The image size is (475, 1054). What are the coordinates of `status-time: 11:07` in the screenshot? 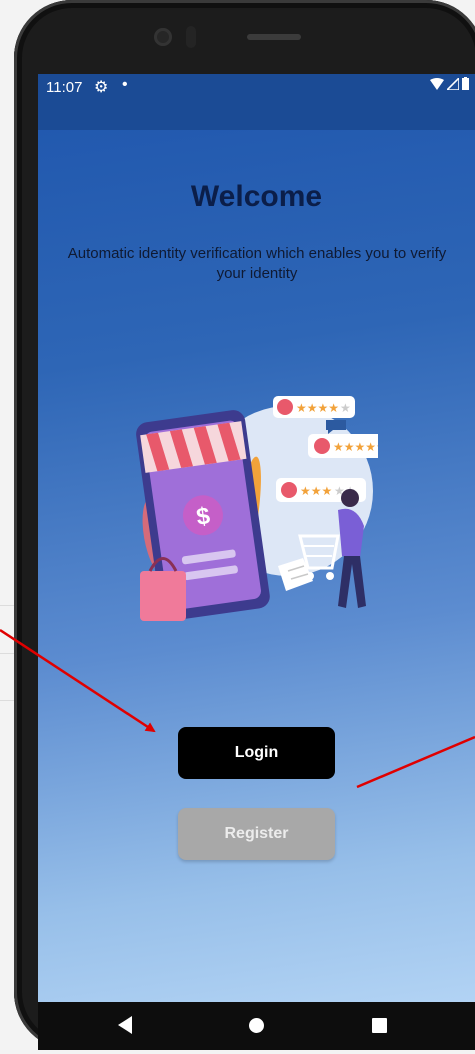 It's located at (64, 87).